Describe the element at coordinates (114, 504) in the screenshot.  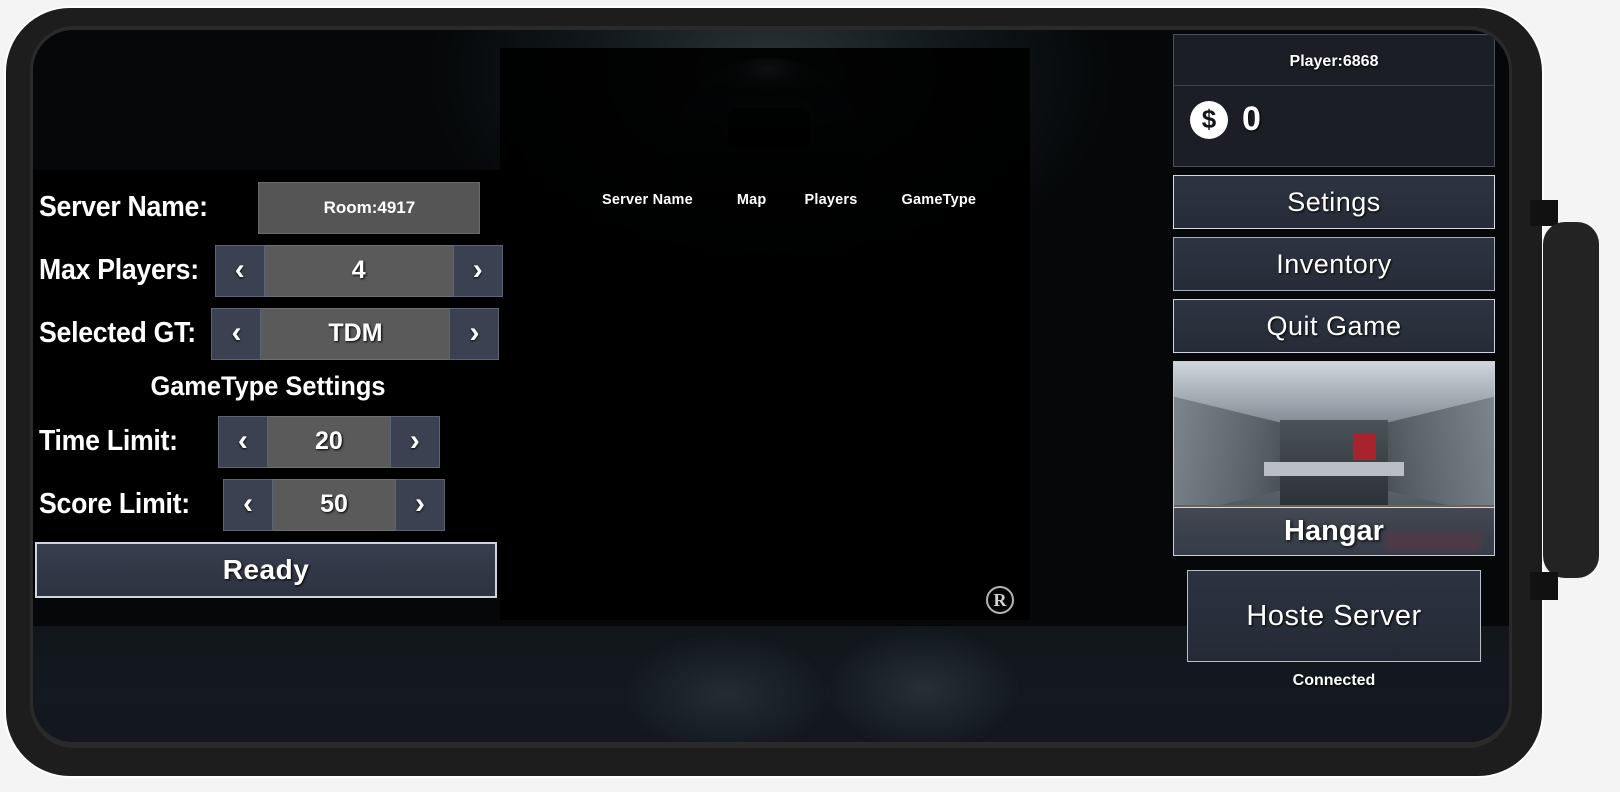
I see `score-limit-label: Score Limit:` at that location.